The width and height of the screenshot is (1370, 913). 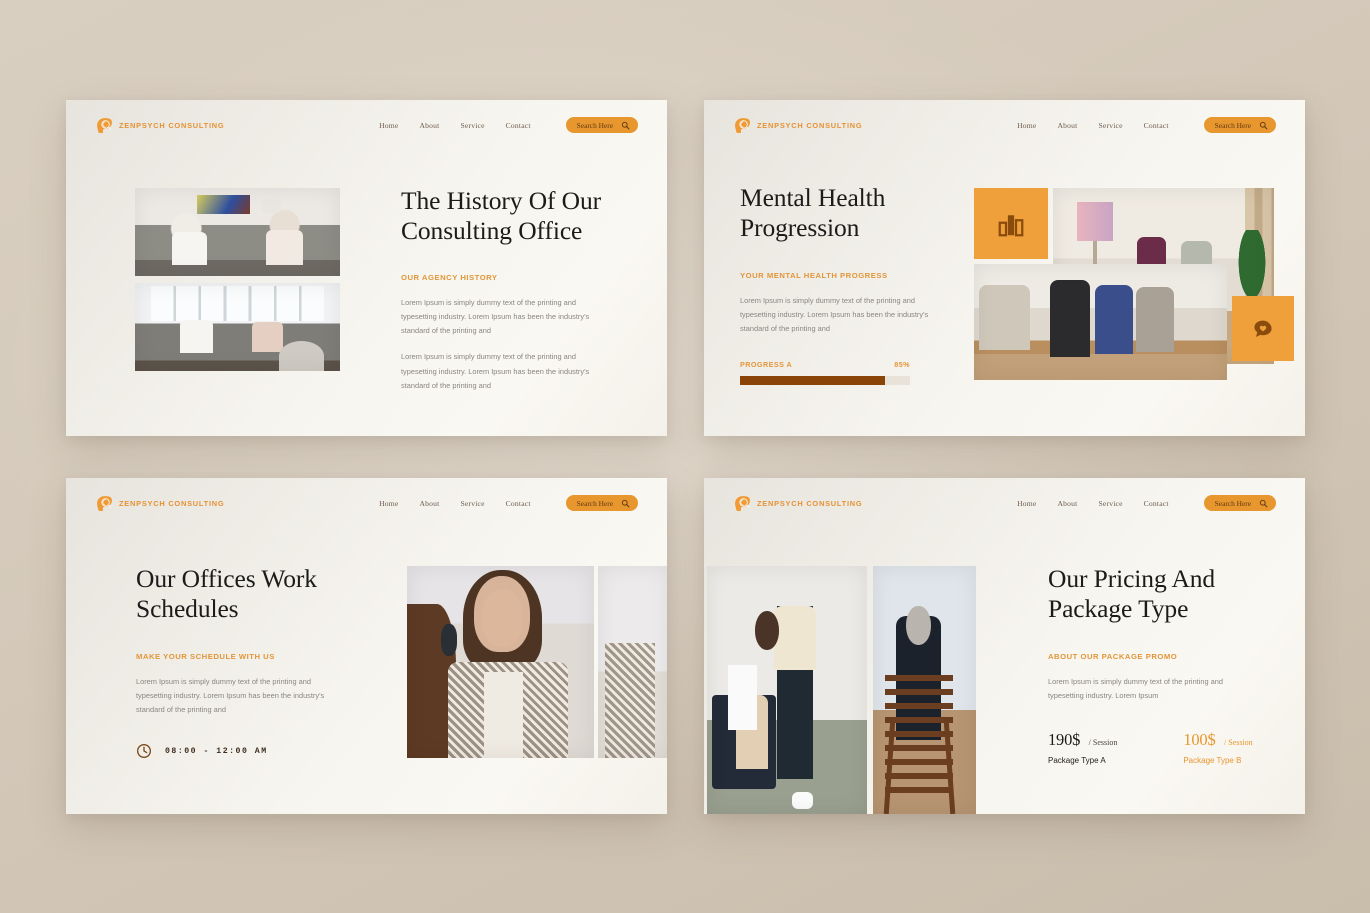 I want to click on bar-chart-icon-tile, so click(x=1011, y=223).